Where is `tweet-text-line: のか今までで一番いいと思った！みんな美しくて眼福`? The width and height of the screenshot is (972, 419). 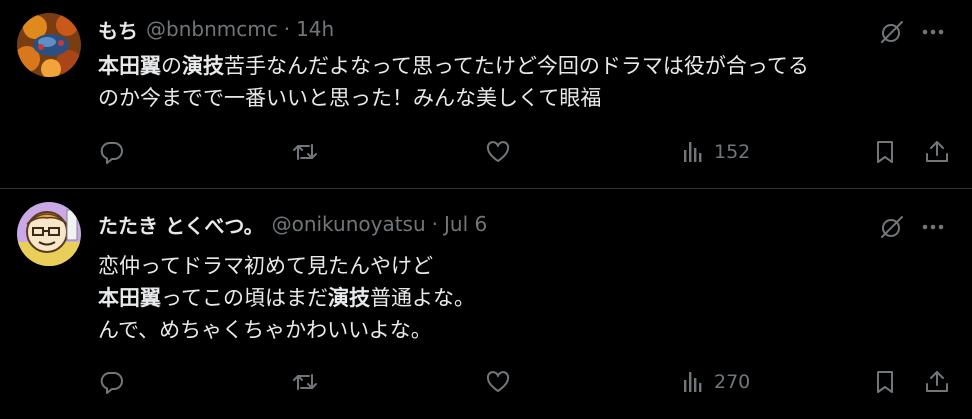 tweet-text-line: のか今までで一番いいと思った！みんな美しくて眼福 is located at coordinates (523, 98).